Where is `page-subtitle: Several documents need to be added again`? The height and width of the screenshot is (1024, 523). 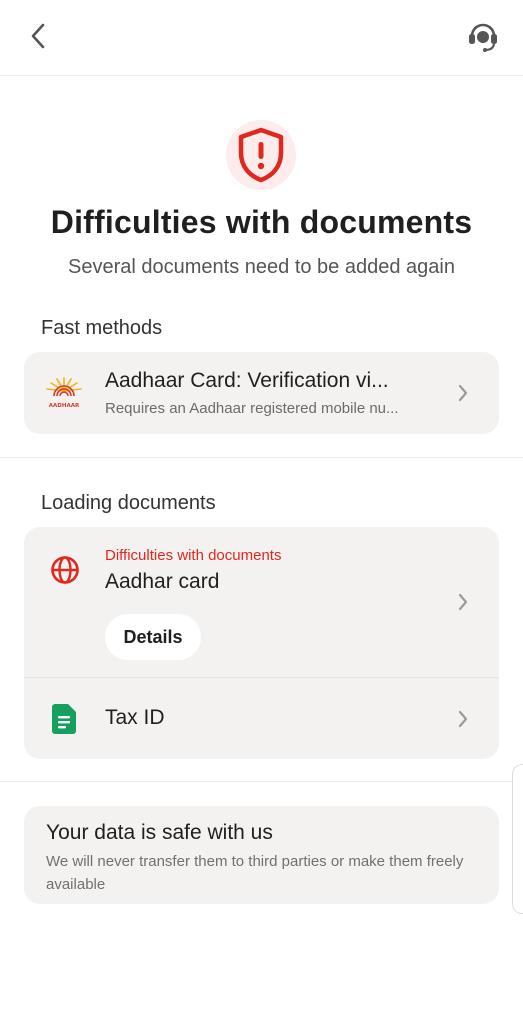
page-subtitle: Several documents need to be added again is located at coordinates (261, 267).